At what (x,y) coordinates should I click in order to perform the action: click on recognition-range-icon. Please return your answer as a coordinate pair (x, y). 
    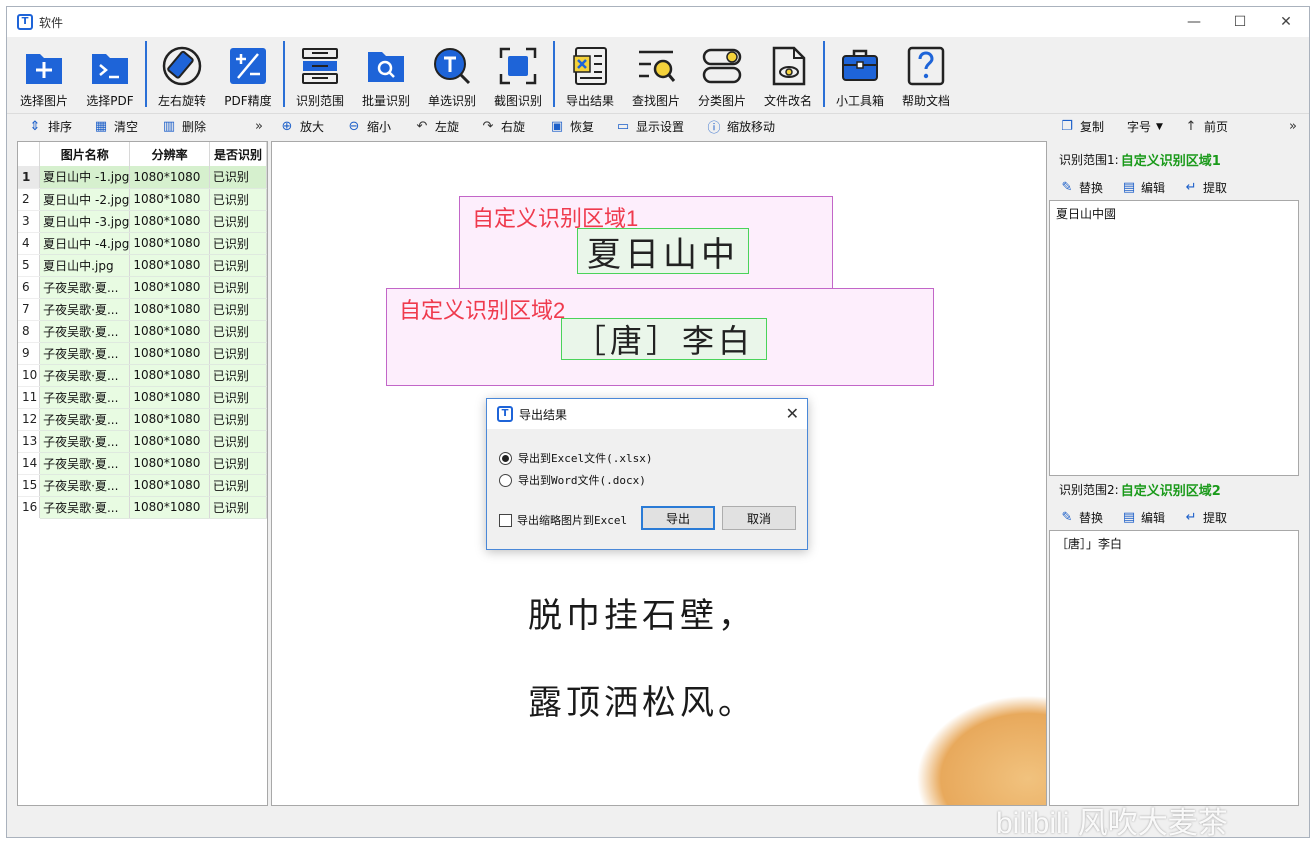
    Looking at the image, I should click on (320, 66).